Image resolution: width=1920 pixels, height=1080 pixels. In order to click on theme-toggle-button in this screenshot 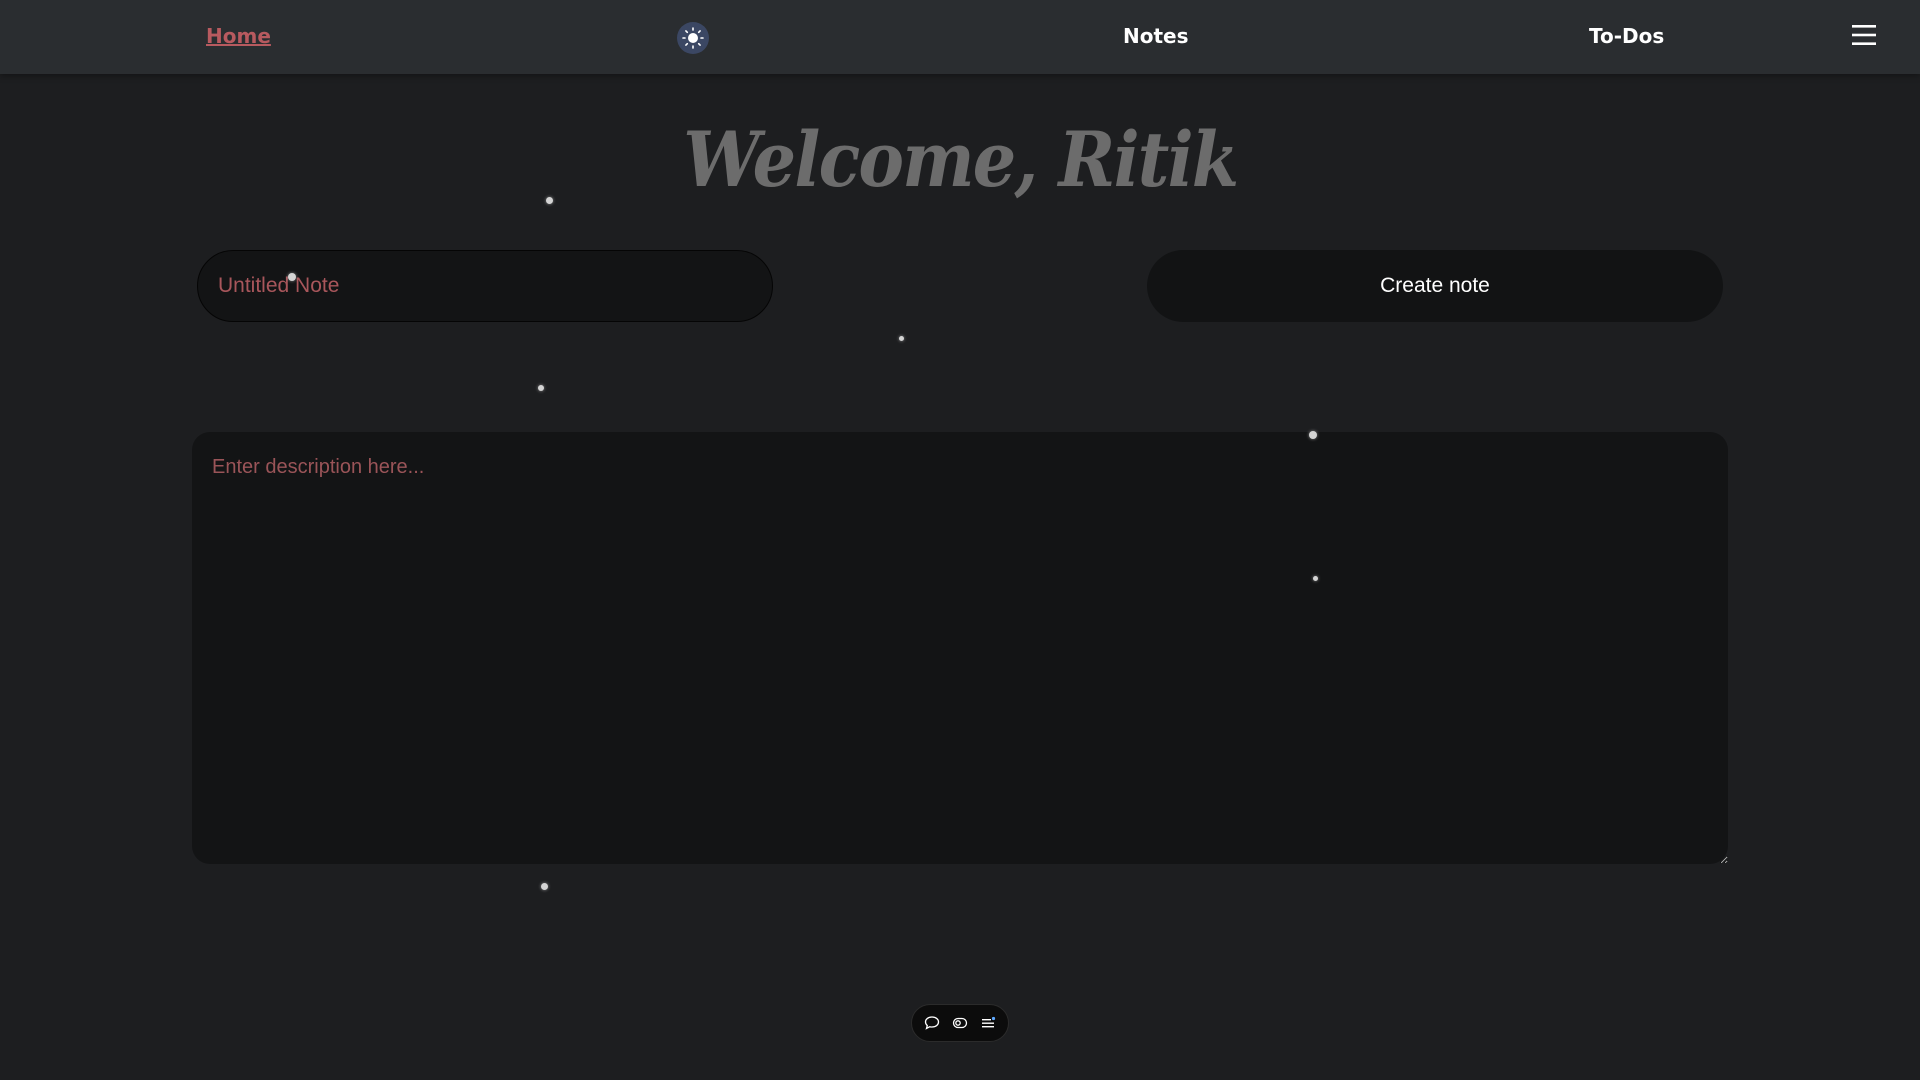, I will do `click(693, 38)`.